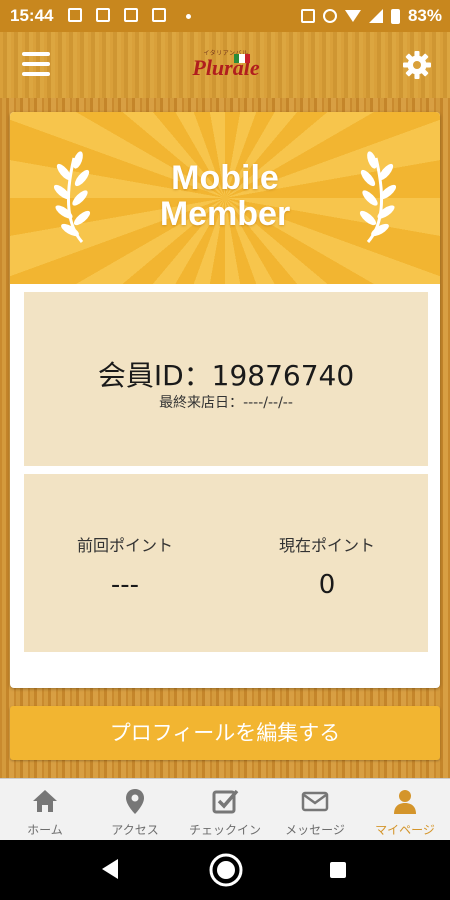 Image resolution: width=450 pixels, height=900 pixels. What do you see at coordinates (45, 830) in the screenshot?
I see `tab-home-label: ホーム` at bounding box center [45, 830].